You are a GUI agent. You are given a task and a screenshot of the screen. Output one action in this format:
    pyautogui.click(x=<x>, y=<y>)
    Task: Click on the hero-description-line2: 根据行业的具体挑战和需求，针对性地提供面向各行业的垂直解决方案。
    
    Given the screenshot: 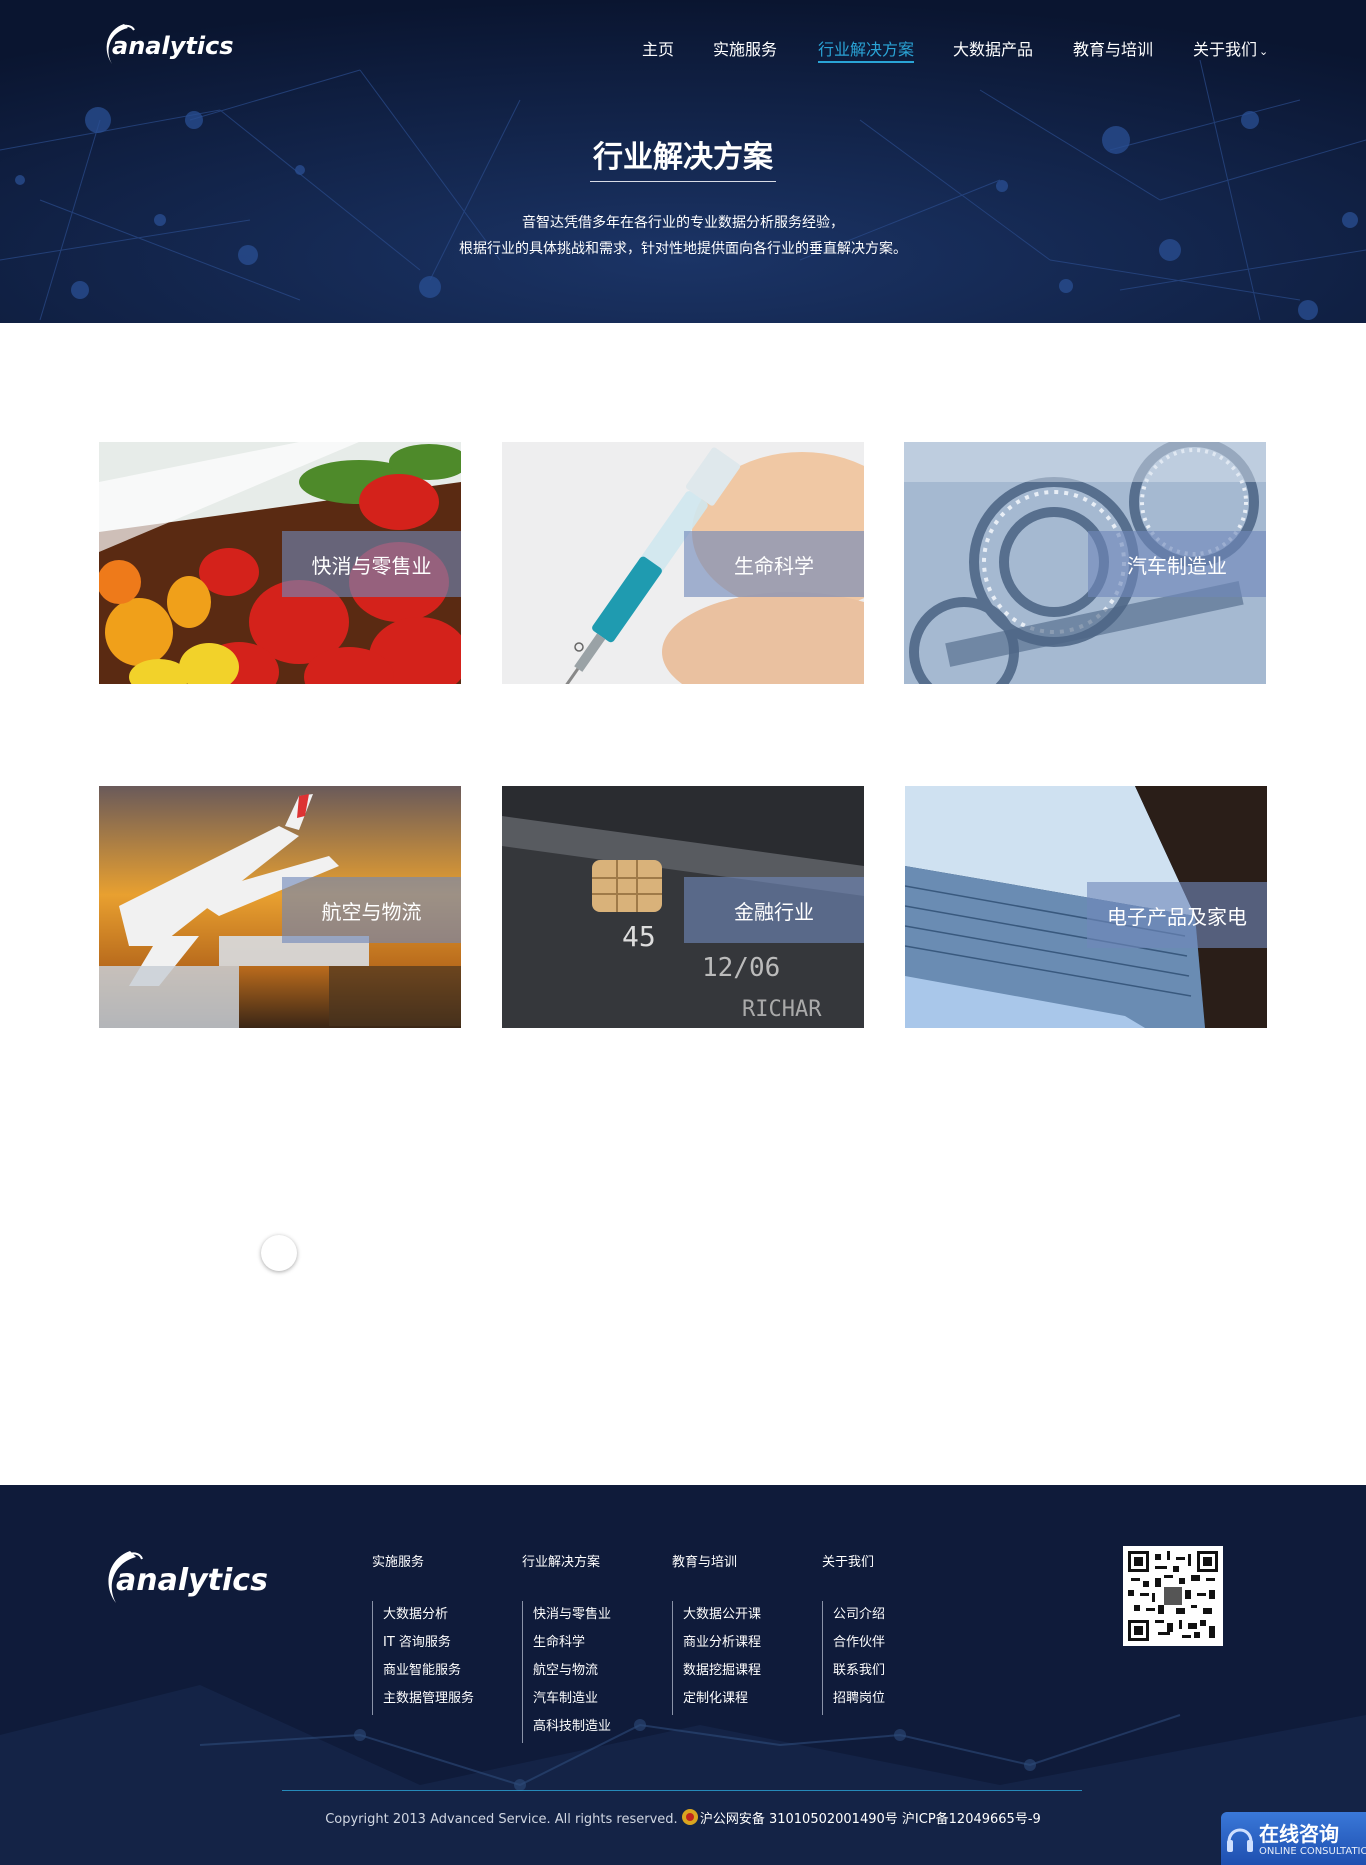 What is the action you would take?
    pyautogui.click(x=683, y=249)
    